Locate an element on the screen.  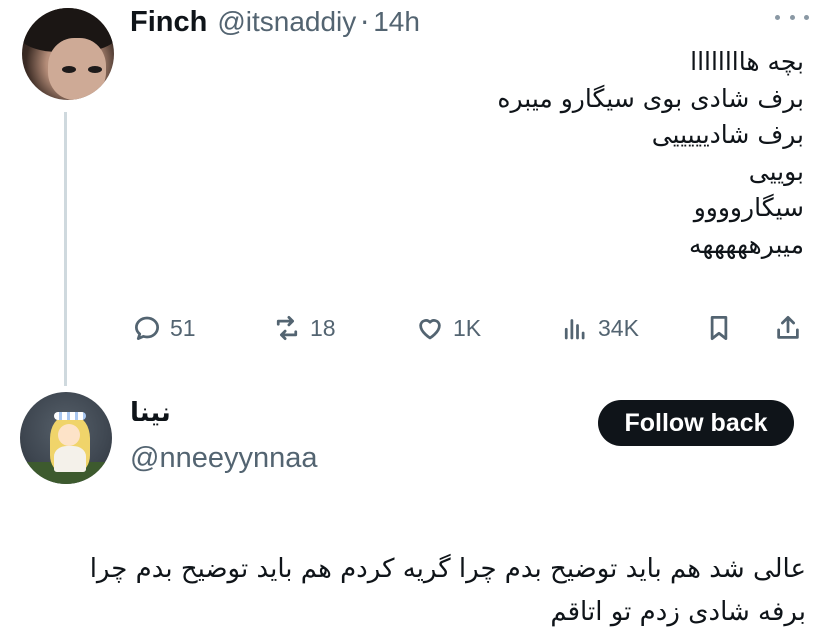
views-count: 34K is located at coordinates (618, 327).